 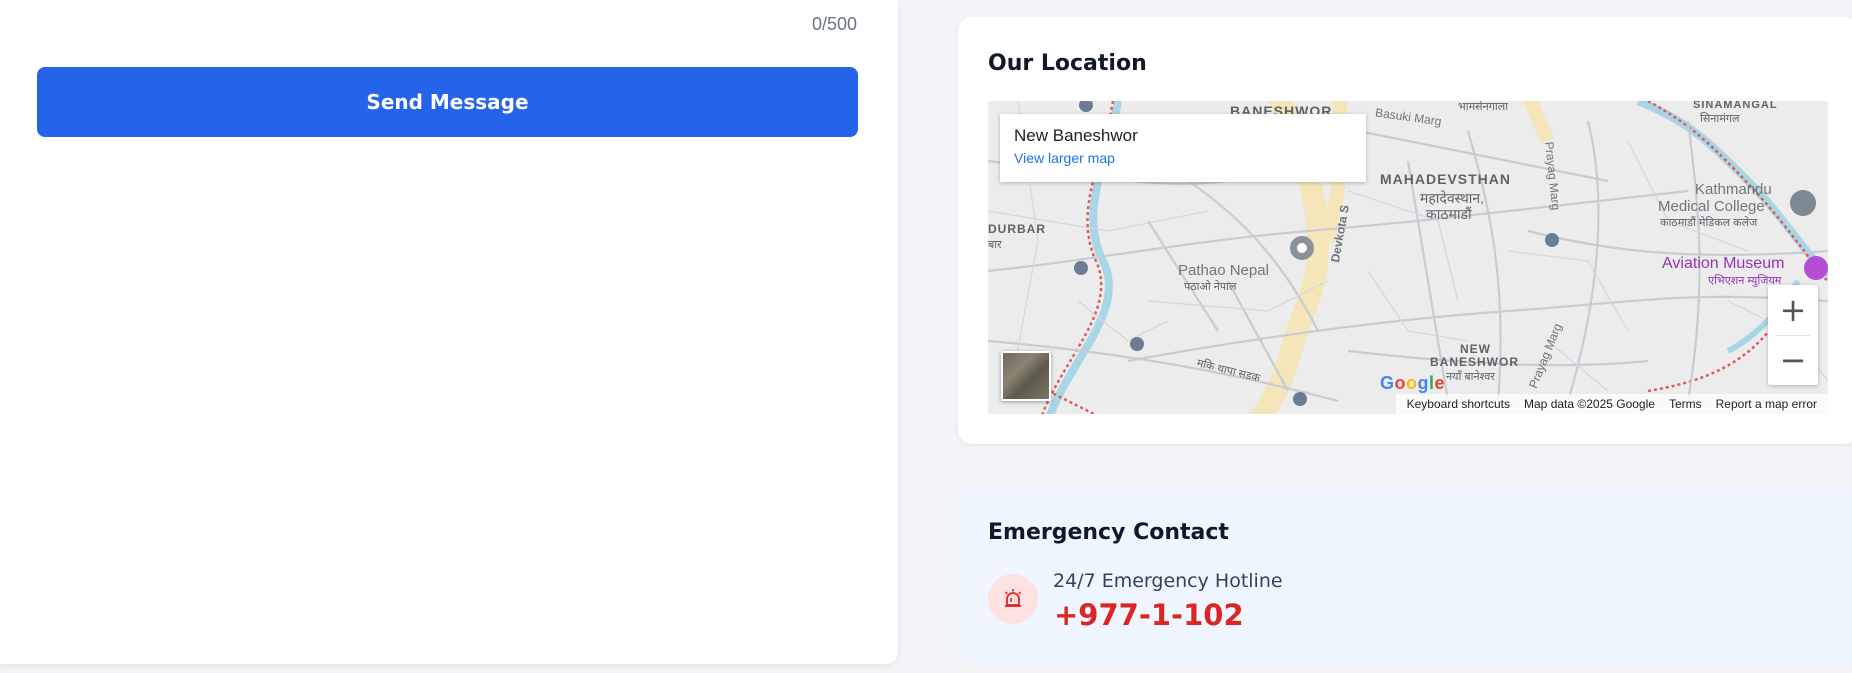 I want to click on map-label-aviation-museum: Aviation Museum, so click(x=1723, y=263).